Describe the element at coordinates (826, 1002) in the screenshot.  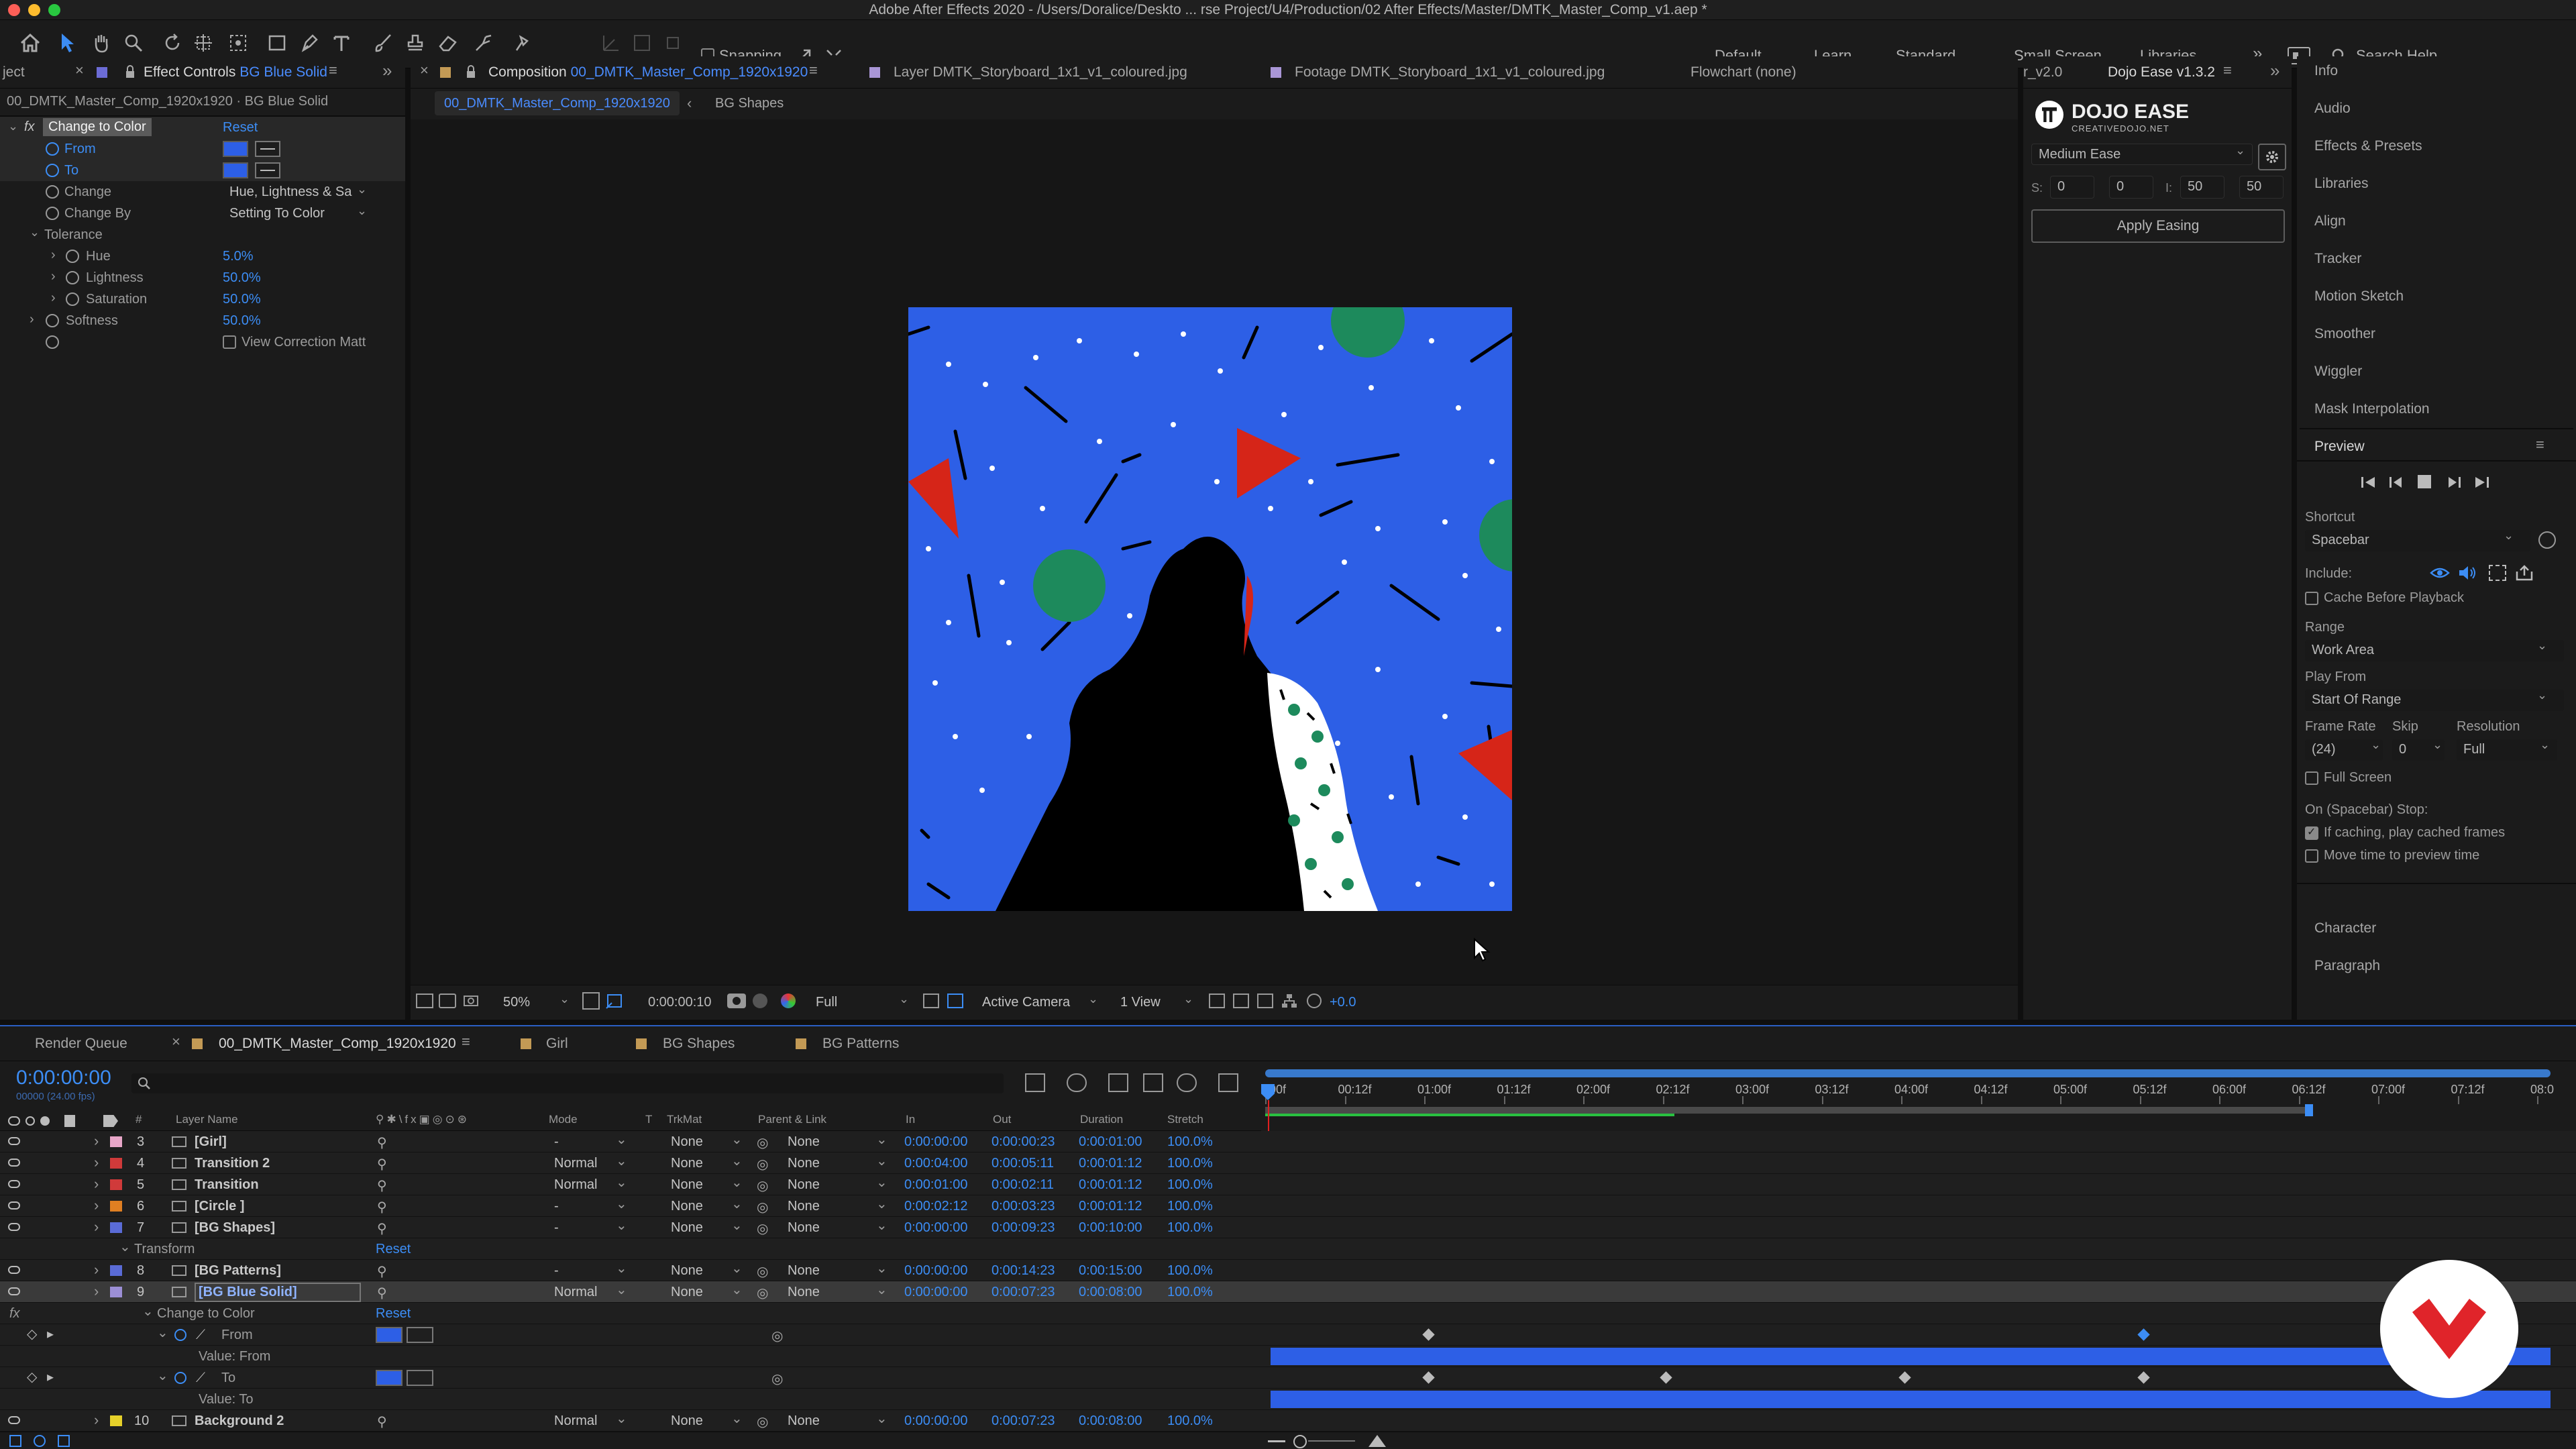
I see `resolution-dropdown: Full` at that location.